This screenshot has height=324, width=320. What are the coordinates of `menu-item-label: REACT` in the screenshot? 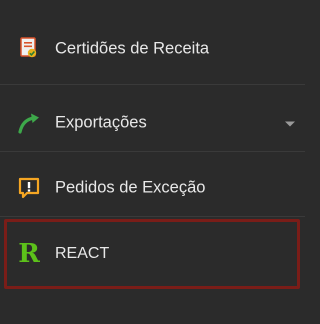 It's located at (82, 253).